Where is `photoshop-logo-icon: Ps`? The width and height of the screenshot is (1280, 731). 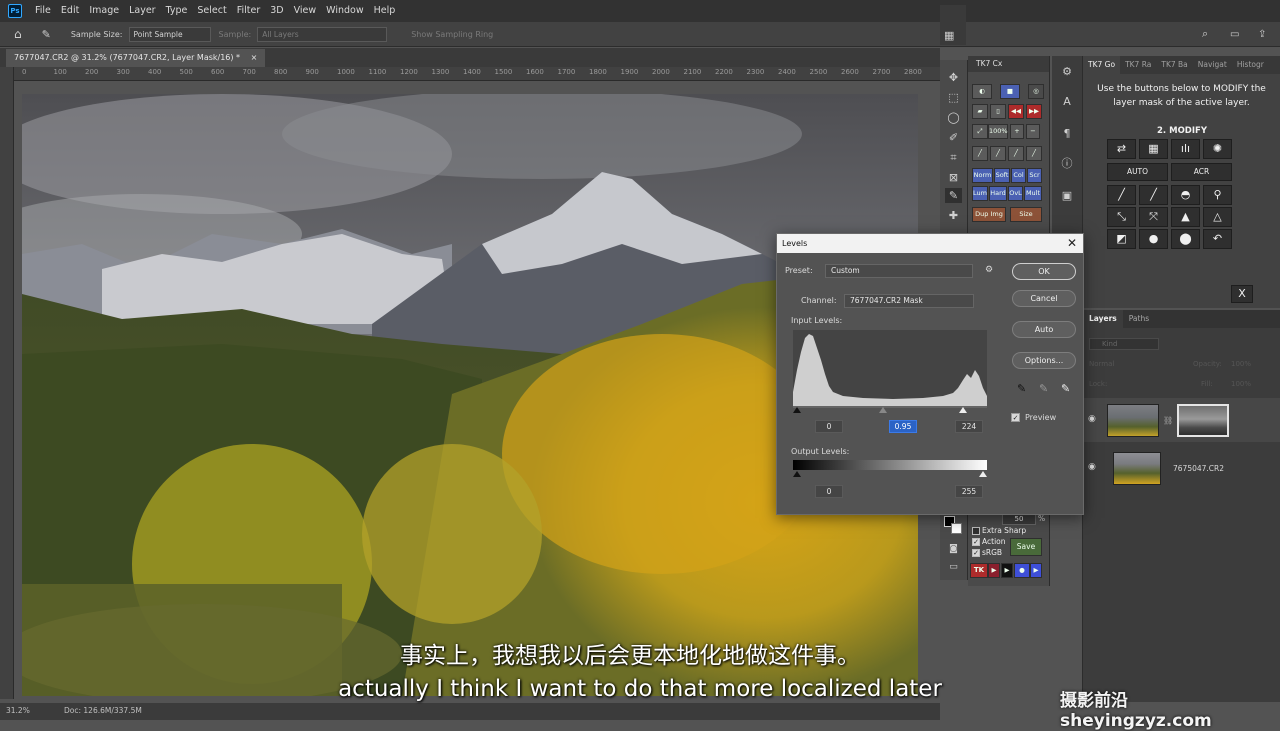
photoshop-logo-icon: Ps is located at coordinates (15, 11).